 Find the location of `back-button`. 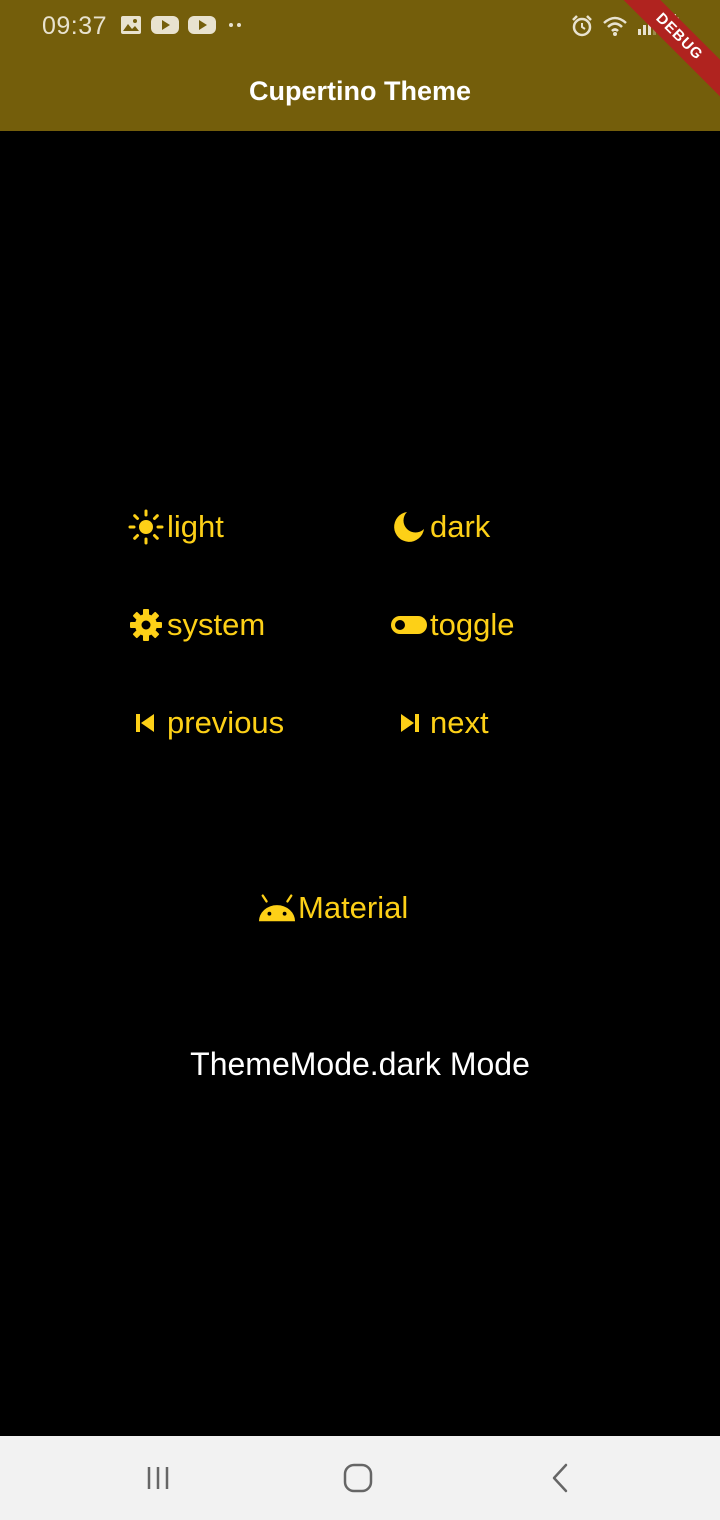

back-button is located at coordinates (560, 1478).